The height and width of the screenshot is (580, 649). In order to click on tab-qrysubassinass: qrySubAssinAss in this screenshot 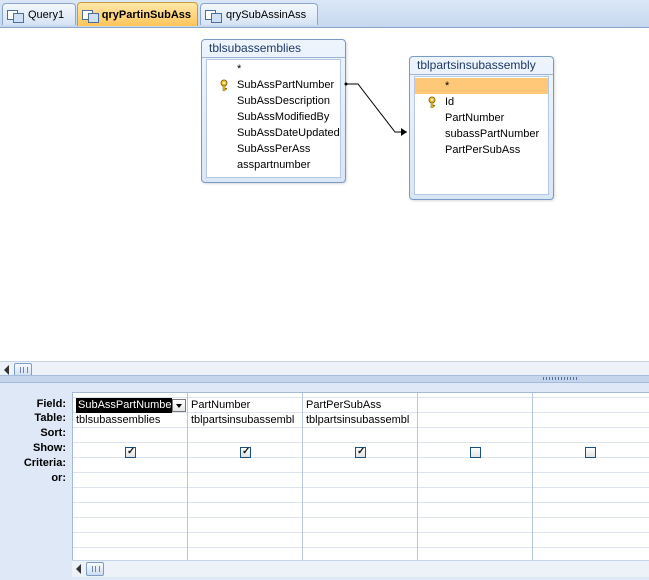, I will do `click(259, 14)`.